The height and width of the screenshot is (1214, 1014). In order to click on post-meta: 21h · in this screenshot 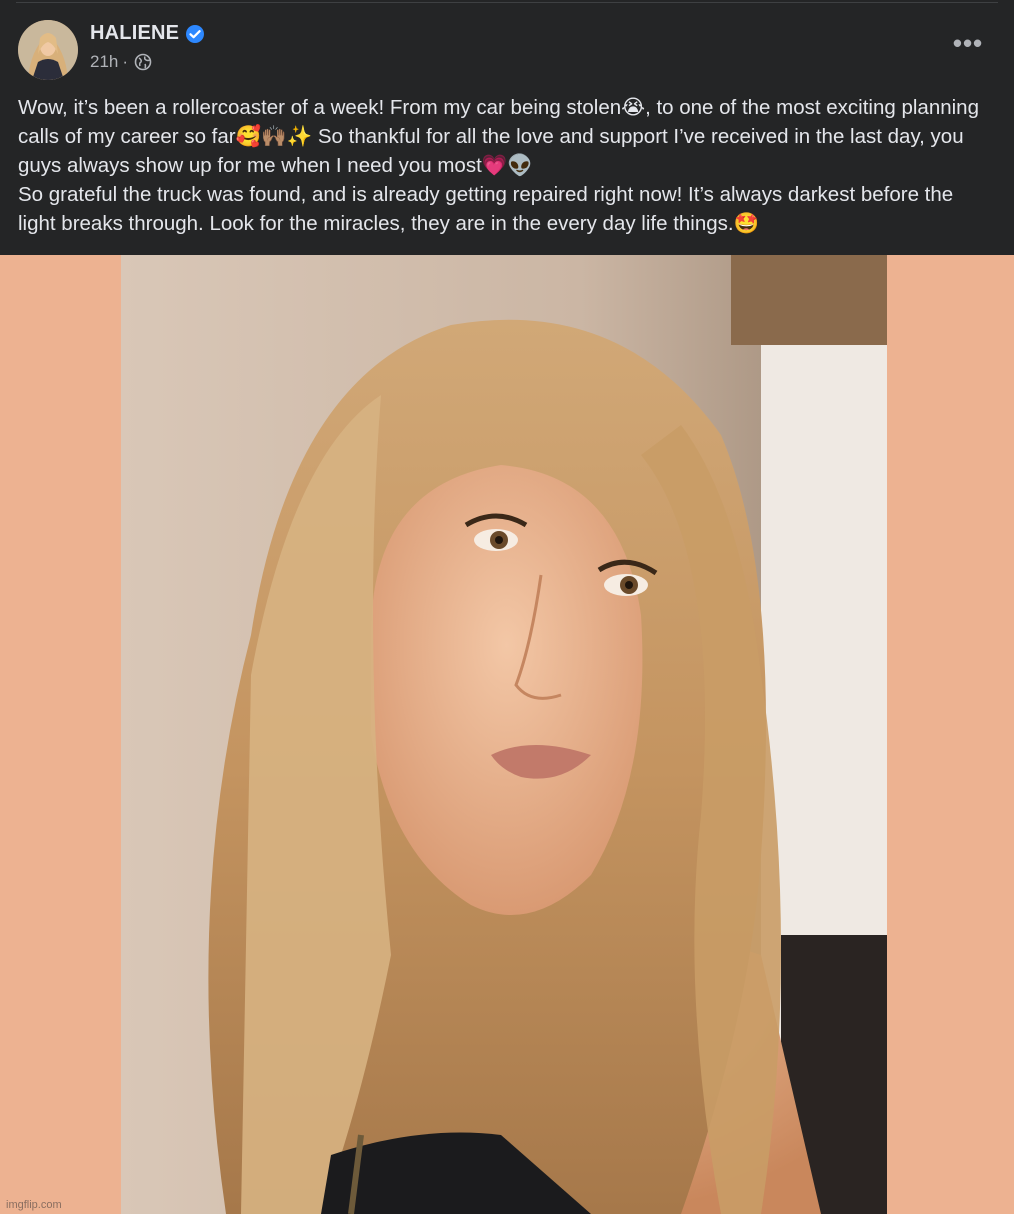, I will do `click(121, 62)`.